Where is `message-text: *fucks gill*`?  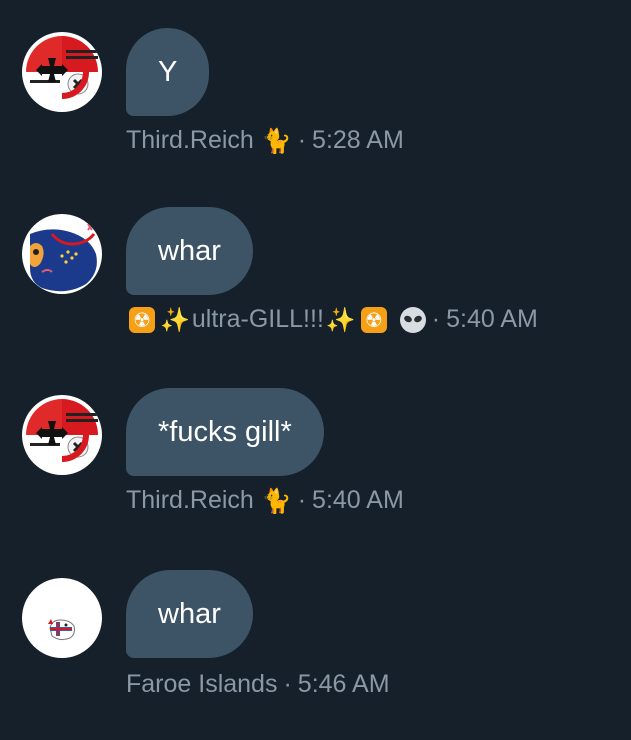 message-text: *fucks gill* is located at coordinates (225, 432).